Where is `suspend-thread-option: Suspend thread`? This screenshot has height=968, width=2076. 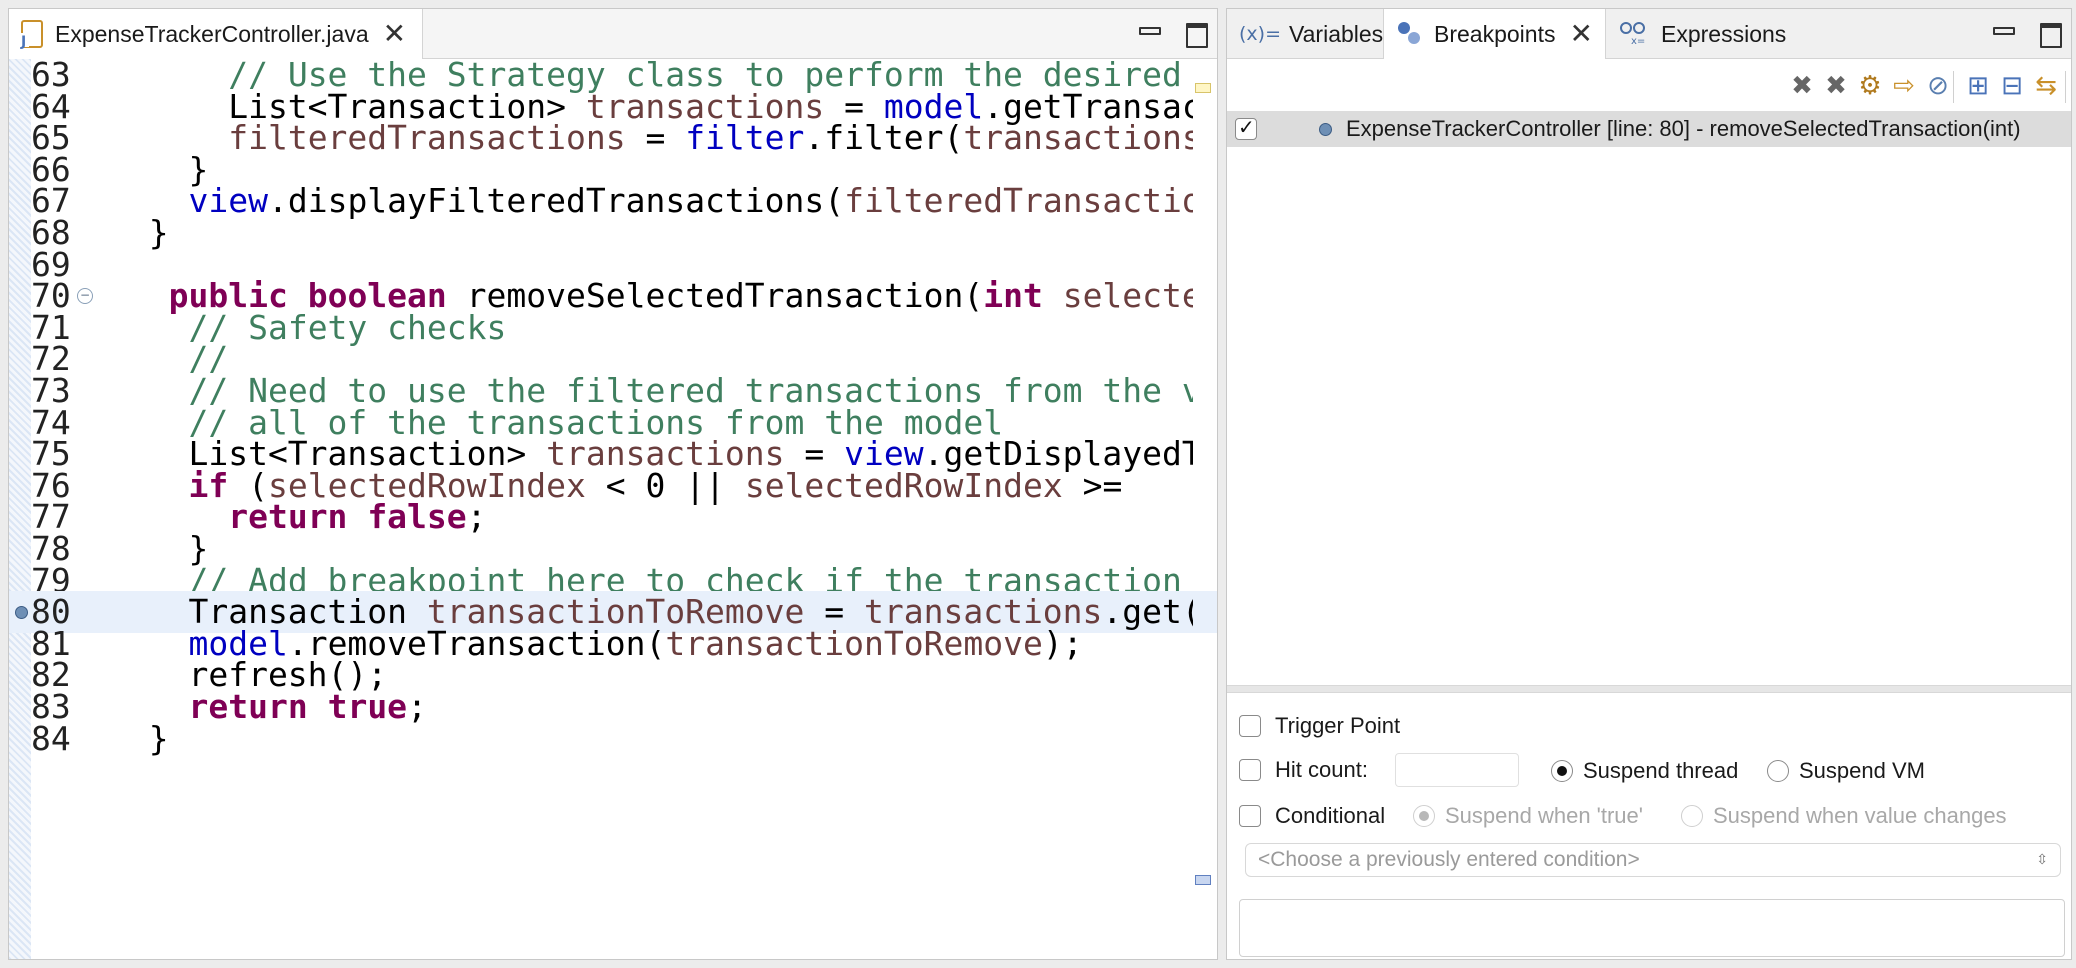
suspend-thread-option: Suspend thread is located at coordinates (1644, 771).